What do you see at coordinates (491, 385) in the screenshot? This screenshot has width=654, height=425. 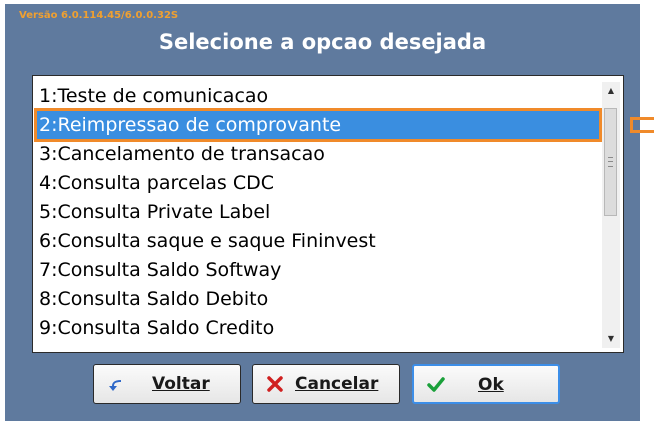 I see `ok-label: Ok` at bounding box center [491, 385].